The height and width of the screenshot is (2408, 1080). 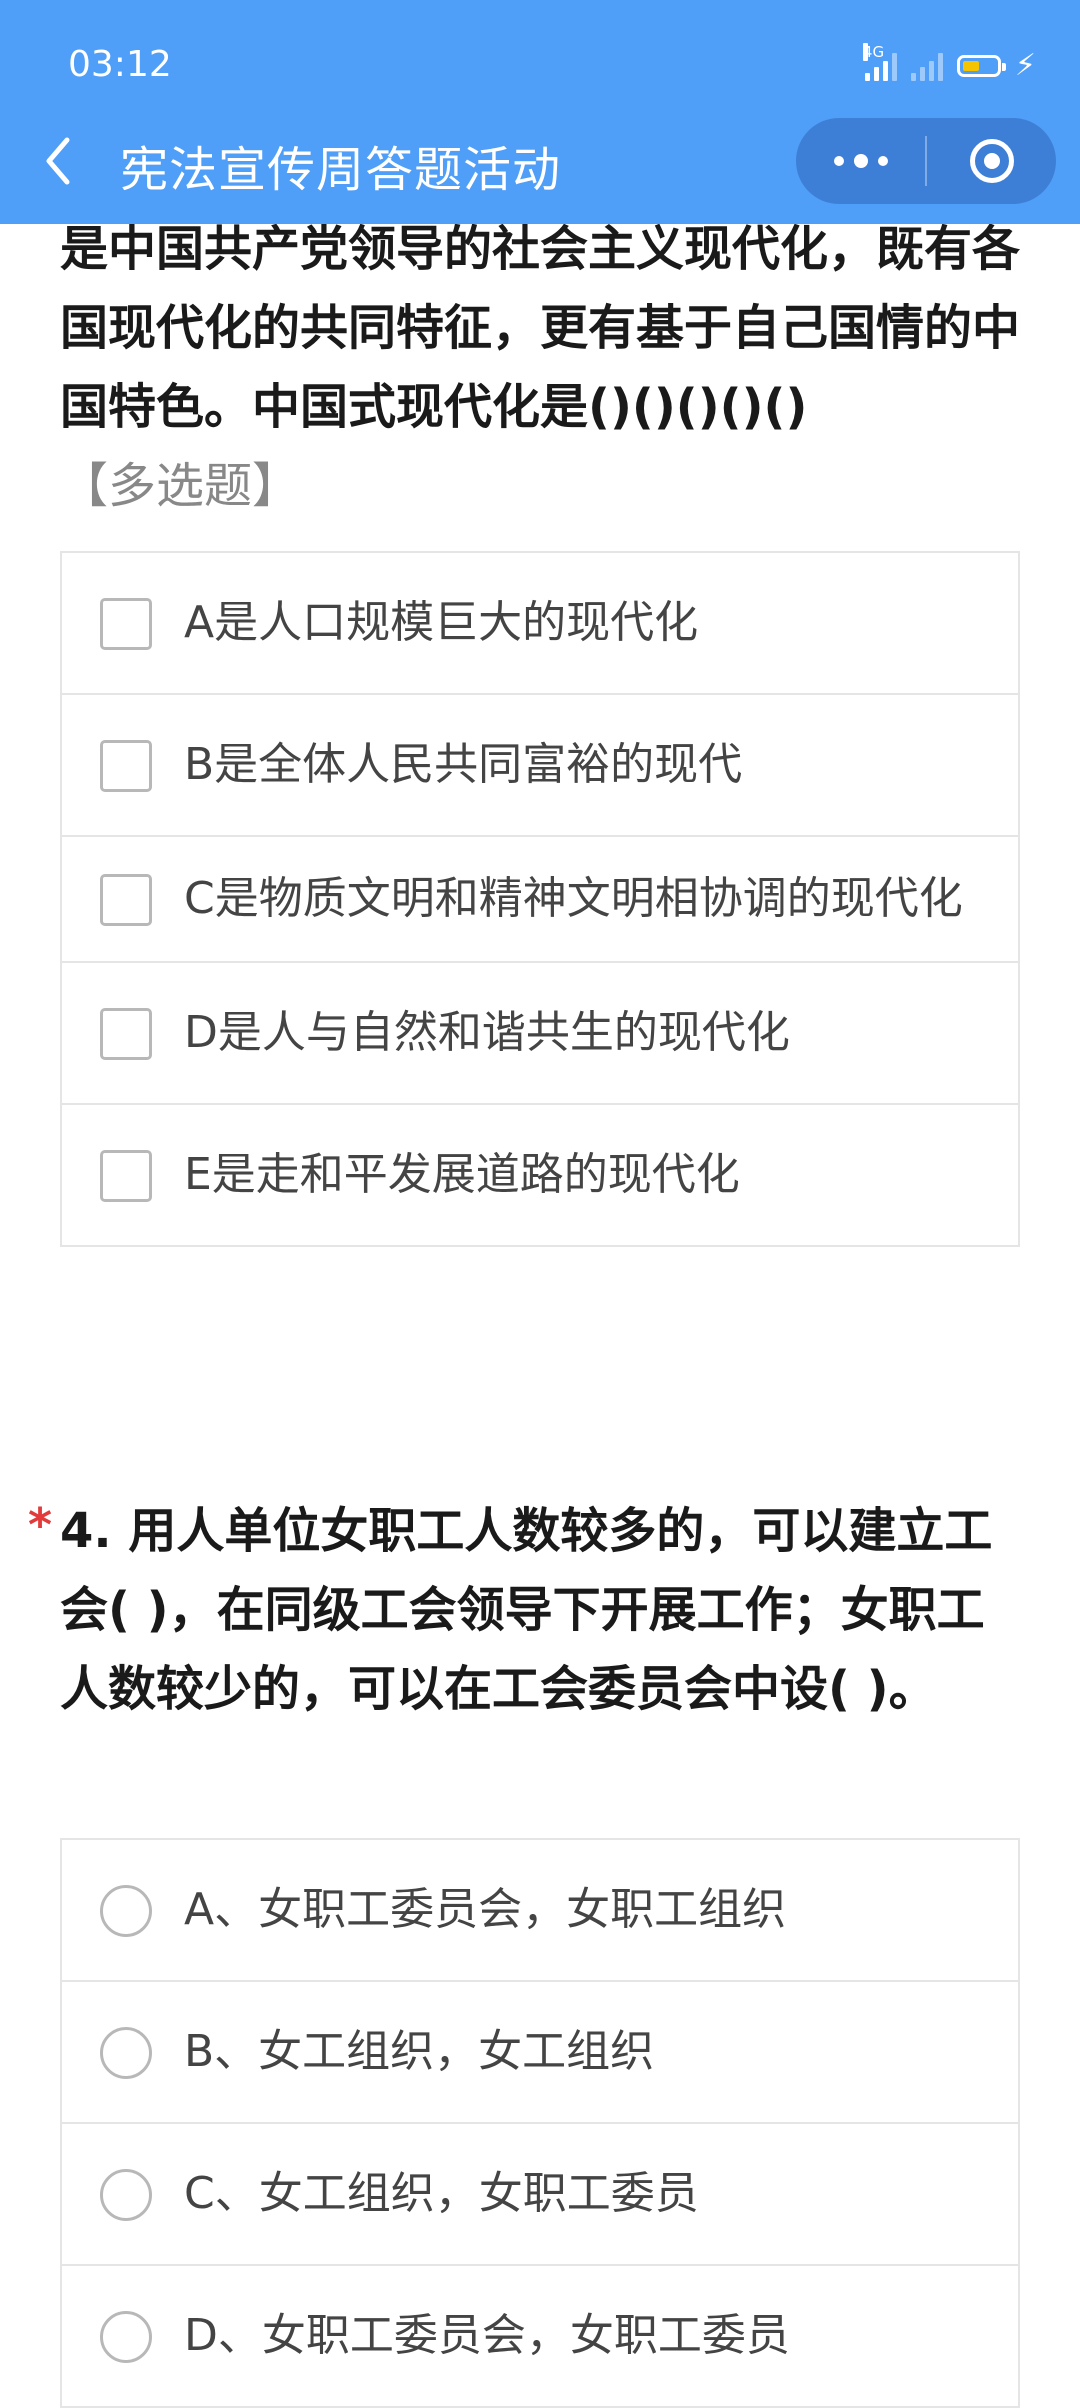 What do you see at coordinates (838, 161) in the screenshot?
I see `more-dots-icon` at bounding box center [838, 161].